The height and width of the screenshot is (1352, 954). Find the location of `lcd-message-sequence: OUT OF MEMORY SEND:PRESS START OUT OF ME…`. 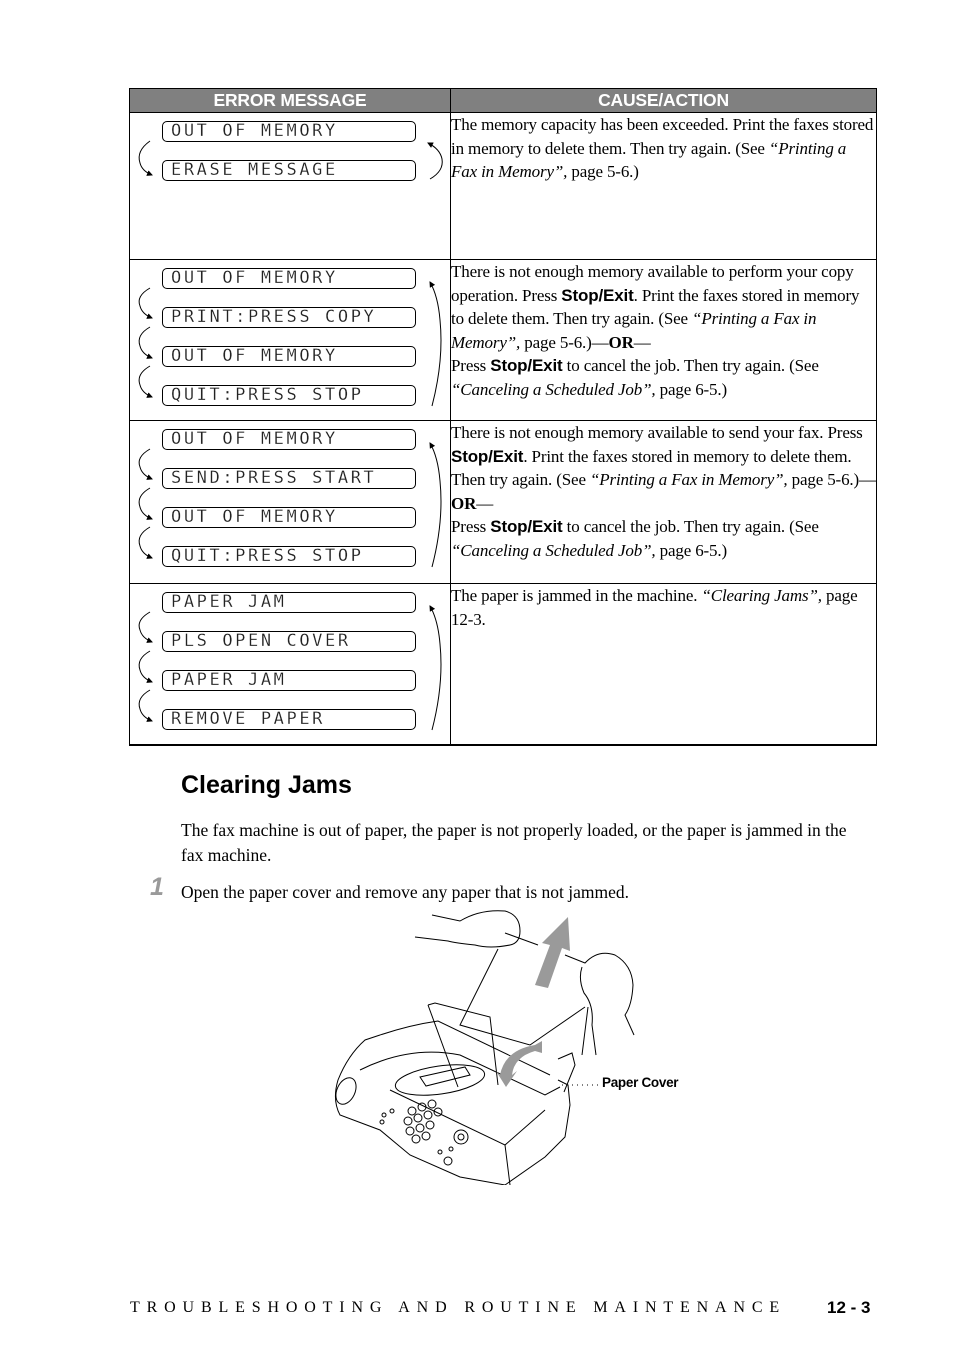

lcd-message-sequence: OUT OF MEMORY SEND:PRESS START OUT OF ME… is located at coordinates (306, 494).